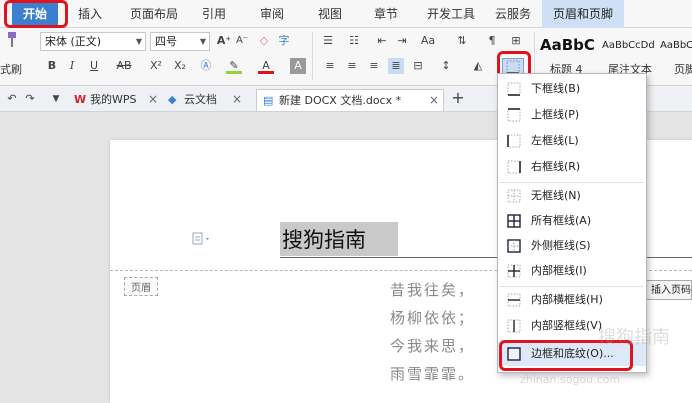 The height and width of the screenshot is (403, 692). Describe the element at coordinates (35, 14) in the screenshot. I see `menu-tab-home: 开始` at that location.